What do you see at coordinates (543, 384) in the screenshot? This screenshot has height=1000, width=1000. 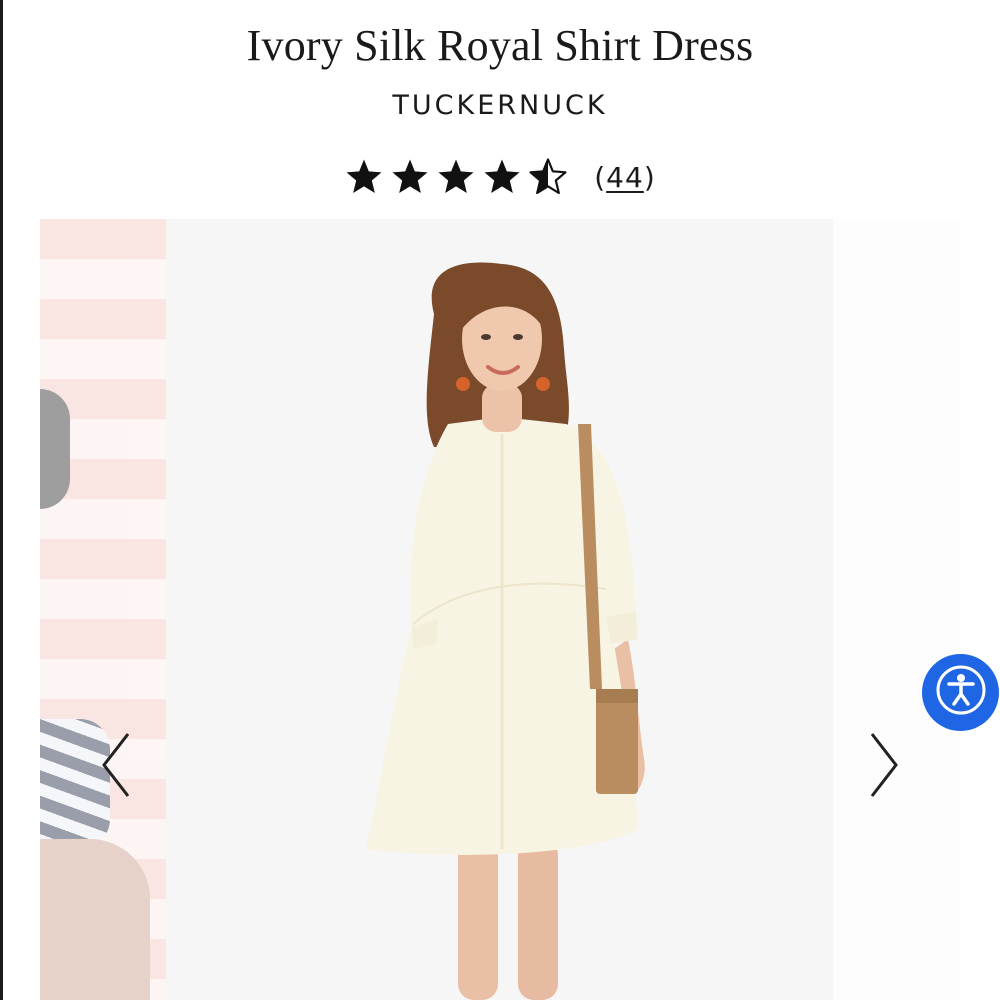 I see `model-earring-right` at bounding box center [543, 384].